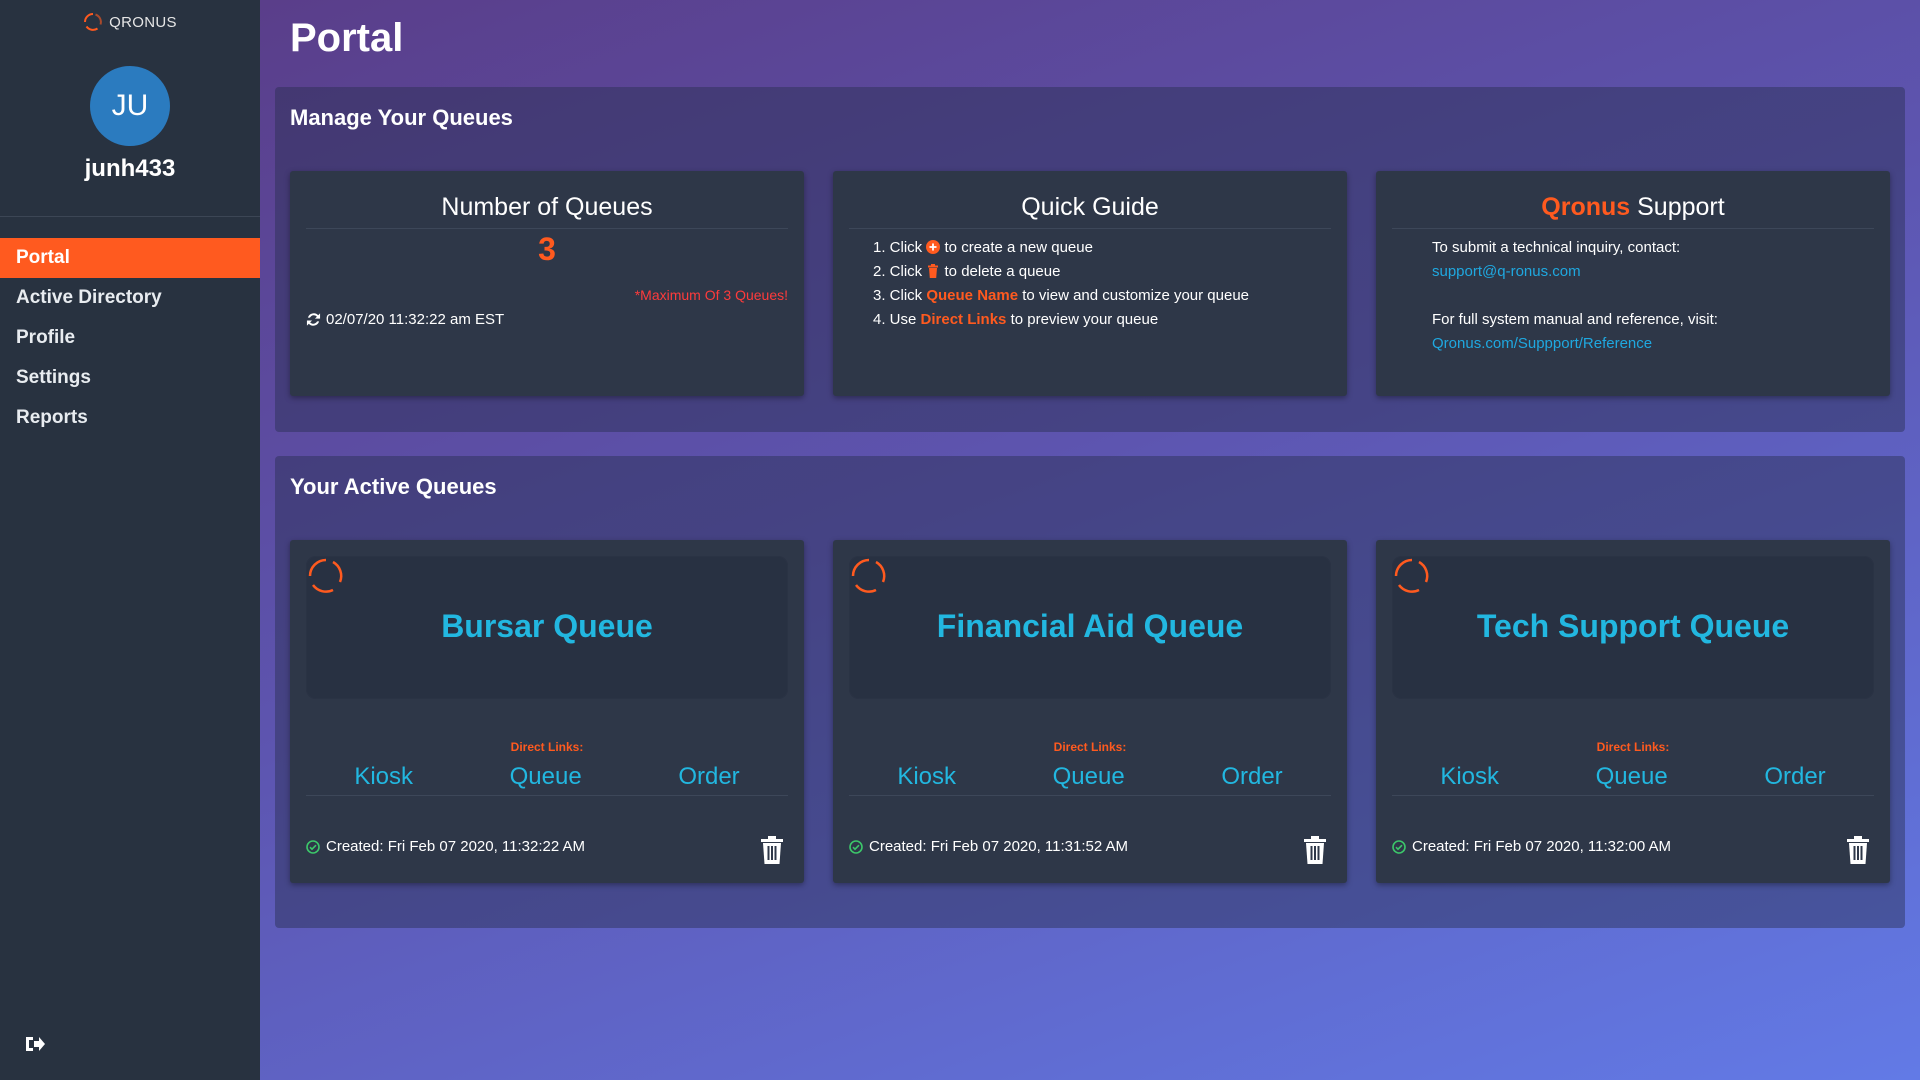 The height and width of the screenshot is (1080, 1920). I want to click on queue-header: Tech Support Queue, so click(1633, 627).